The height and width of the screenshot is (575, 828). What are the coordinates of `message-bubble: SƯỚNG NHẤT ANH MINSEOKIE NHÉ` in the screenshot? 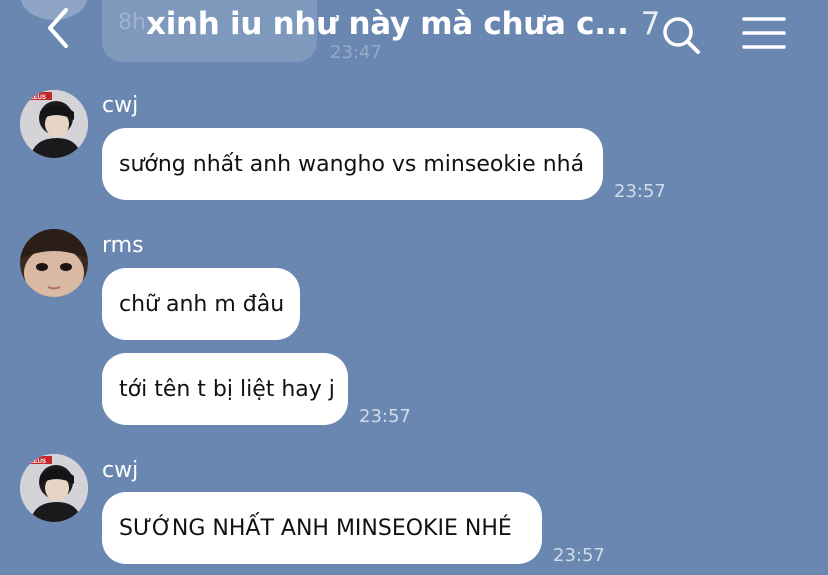 It's located at (322, 528).